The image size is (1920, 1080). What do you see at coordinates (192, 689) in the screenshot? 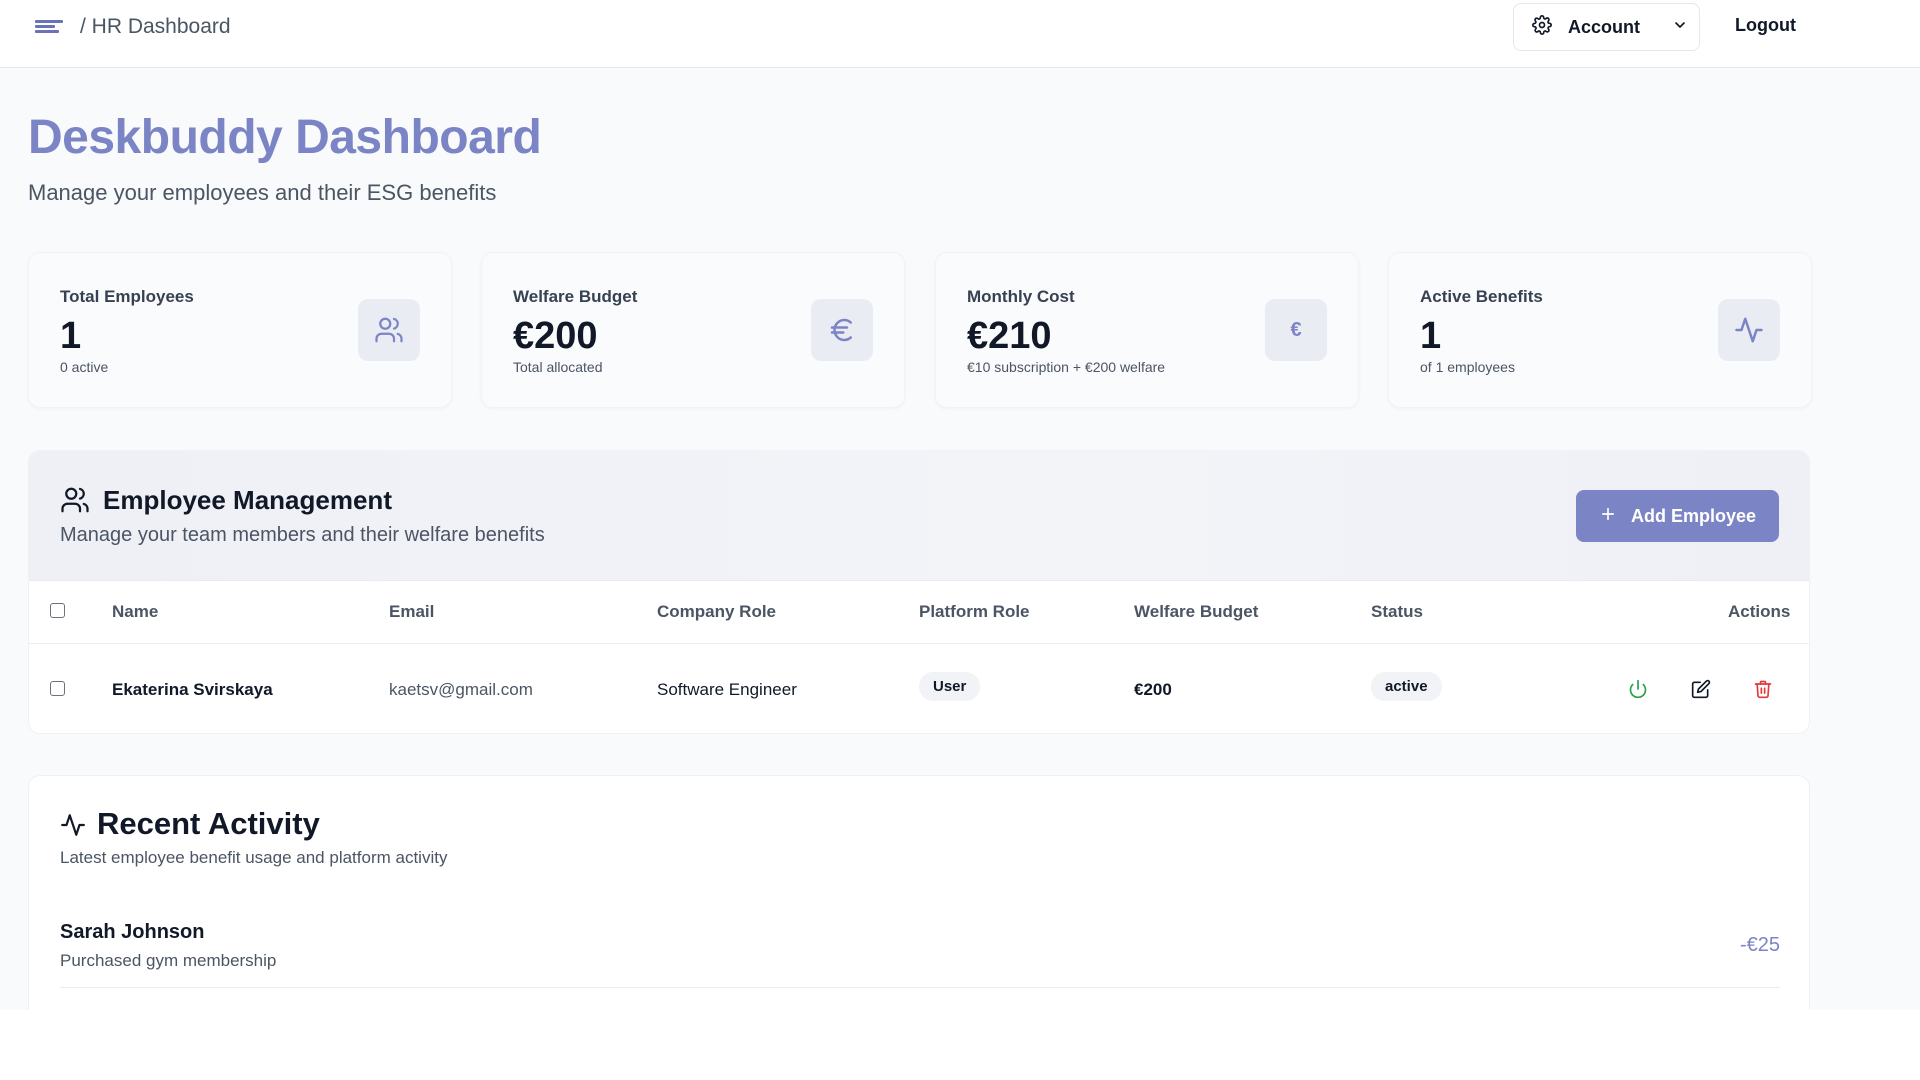
I see `employee-name: Ekaterina Svirskaya` at bounding box center [192, 689].